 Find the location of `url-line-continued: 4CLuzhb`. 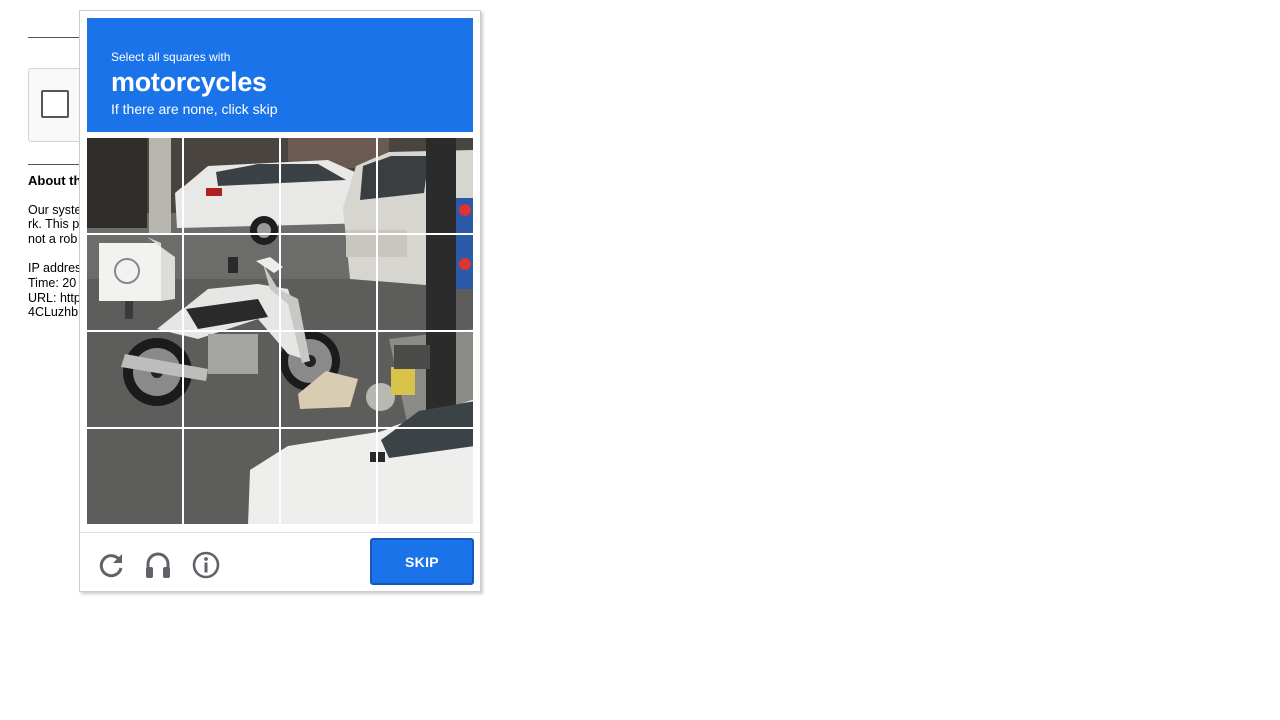

url-line-continued: 4CLuzhb is located at coordinates (53, 312).